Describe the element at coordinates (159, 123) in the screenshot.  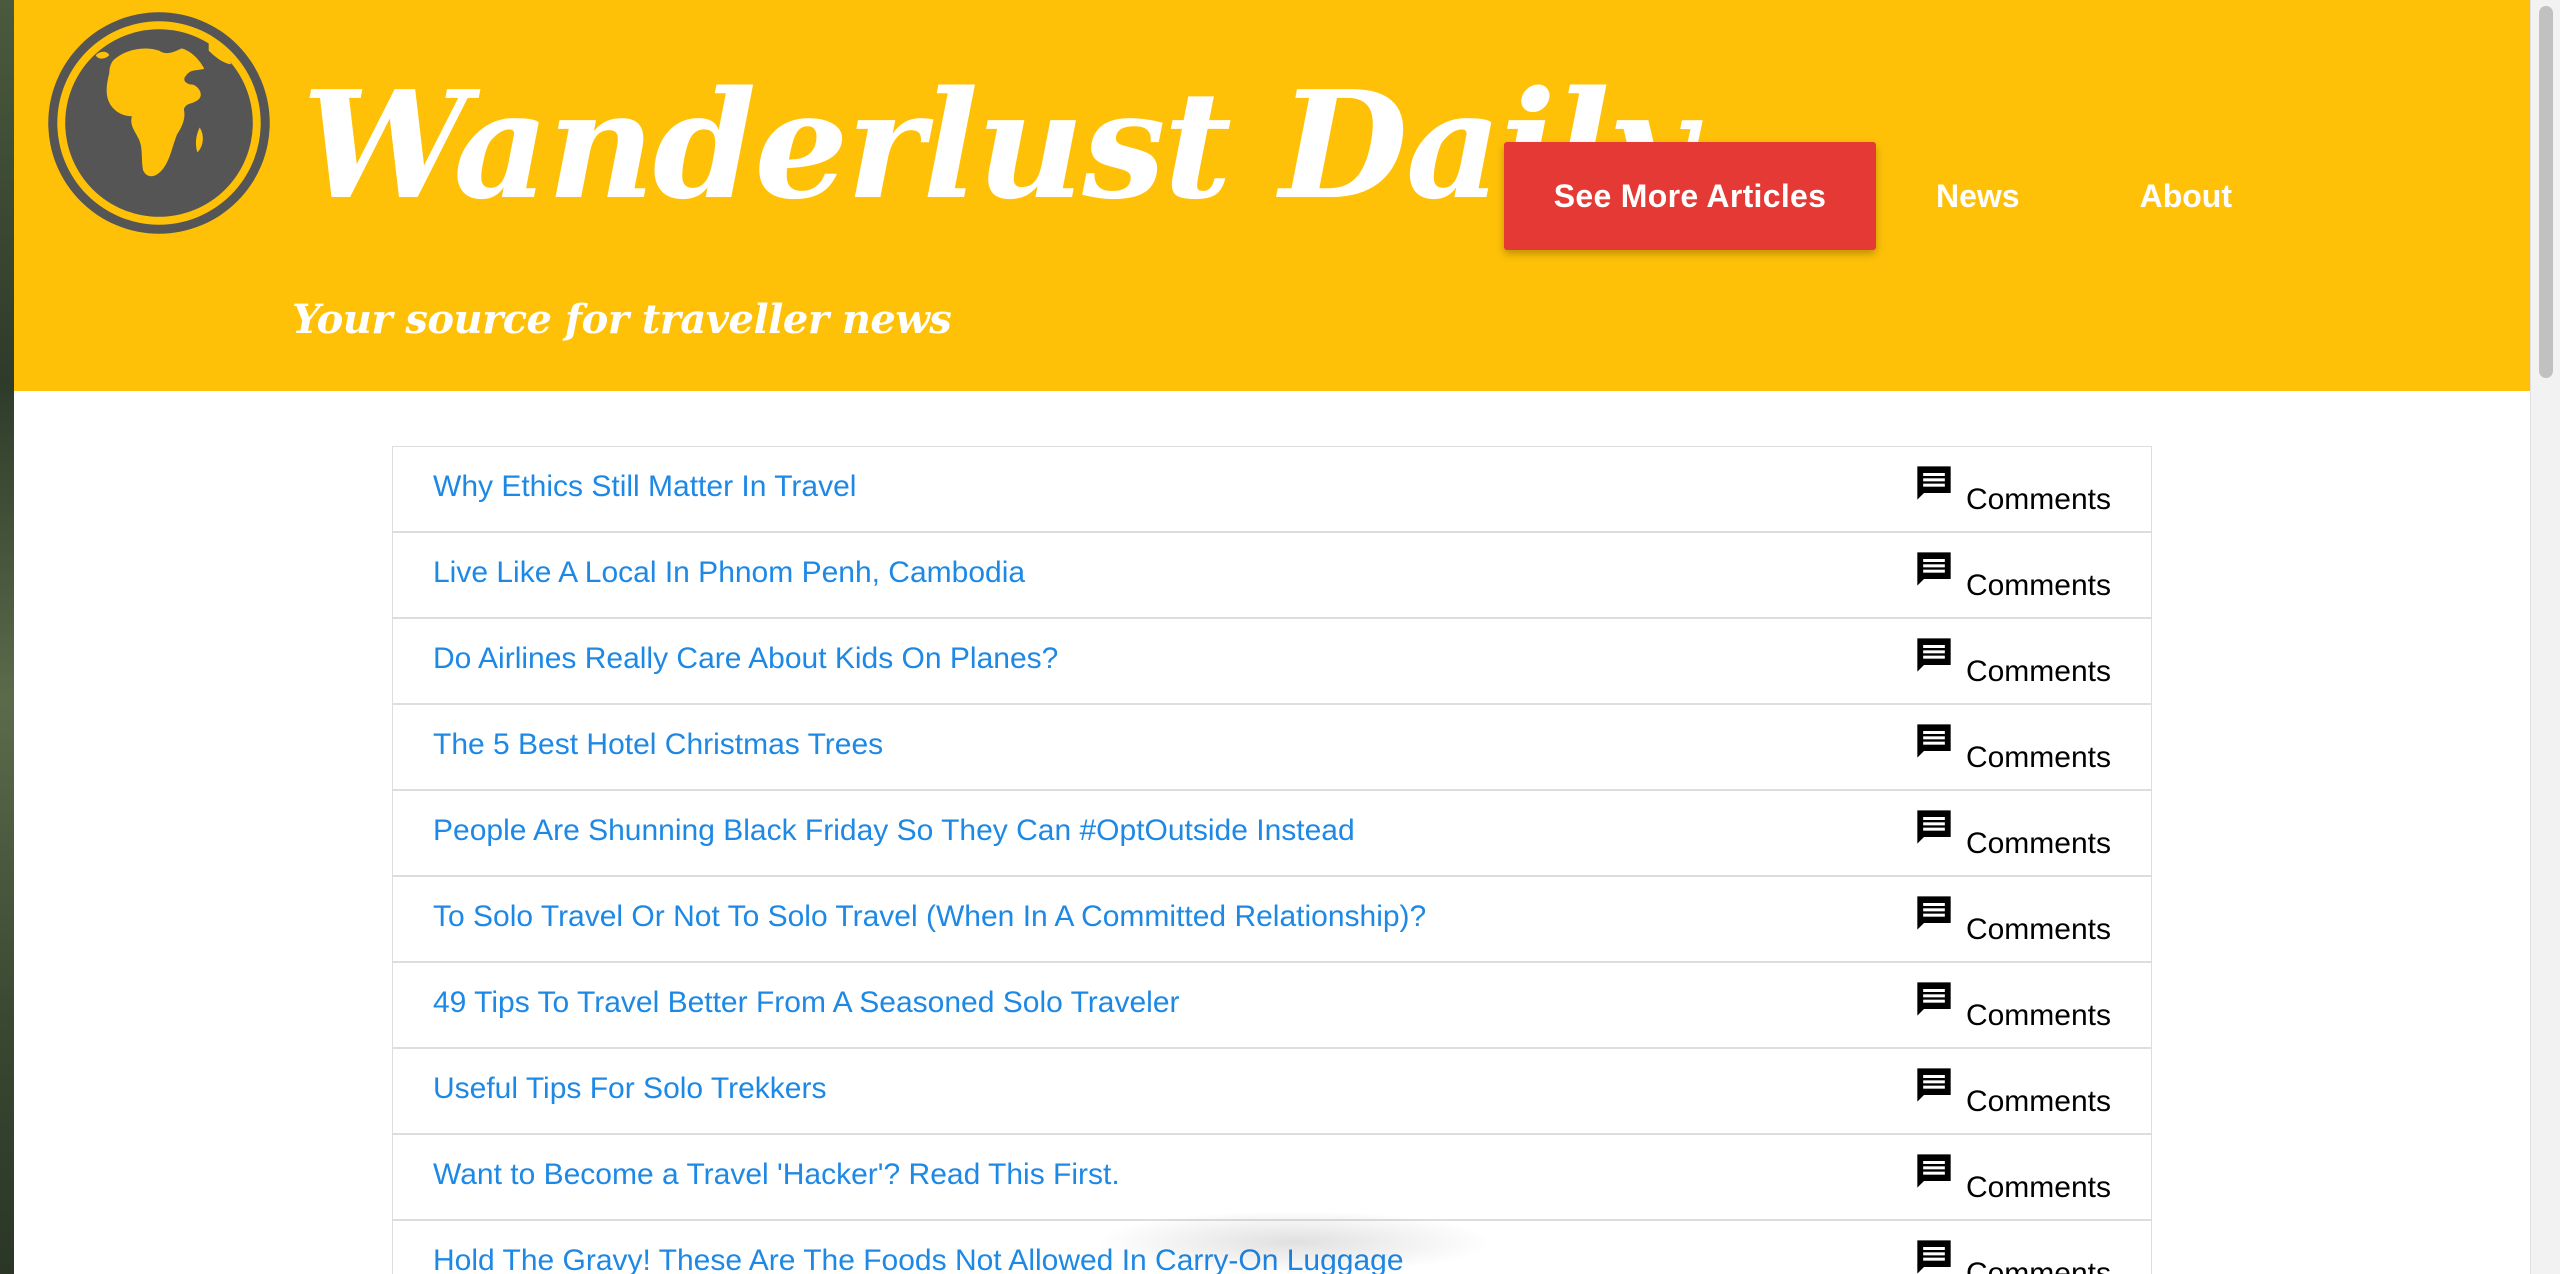
I see `globe-logo-icon` at that location.